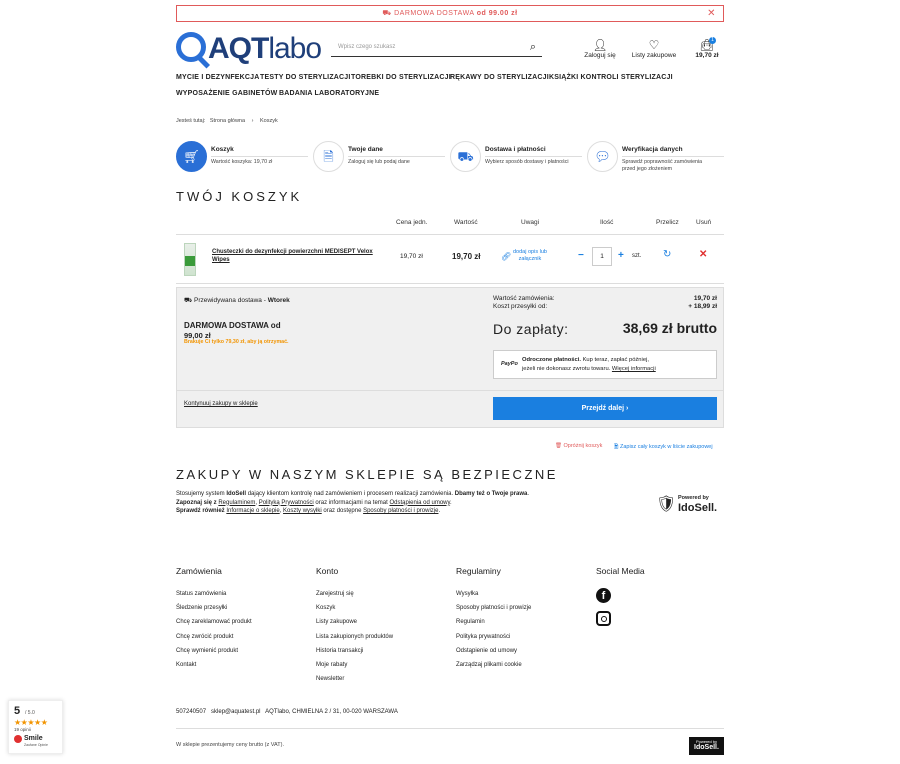 This screenshot has height=764, width=900. Describe the element at coordinates (302, 511) in the screenshot. I see `shipping-costs-link: Koszty wysyłki` at that location.